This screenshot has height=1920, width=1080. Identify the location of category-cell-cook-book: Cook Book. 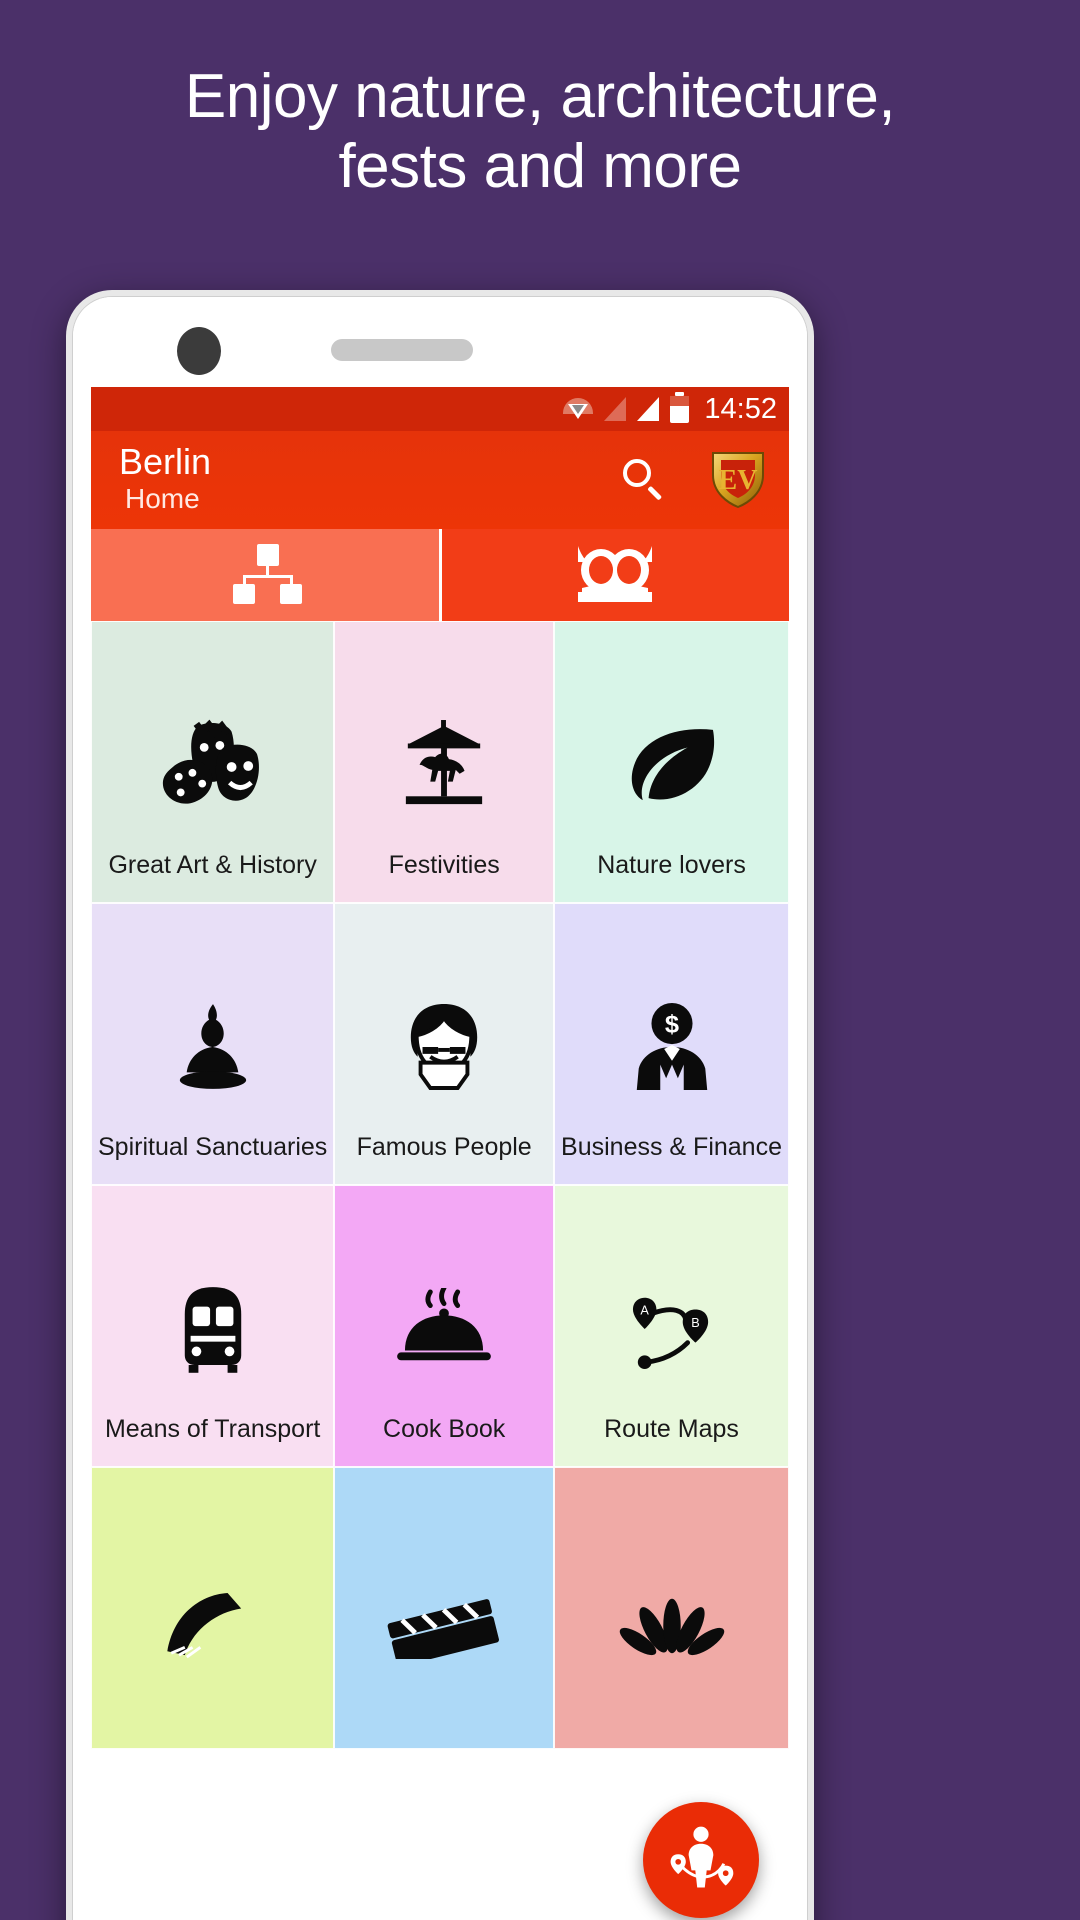
(444, 1326).